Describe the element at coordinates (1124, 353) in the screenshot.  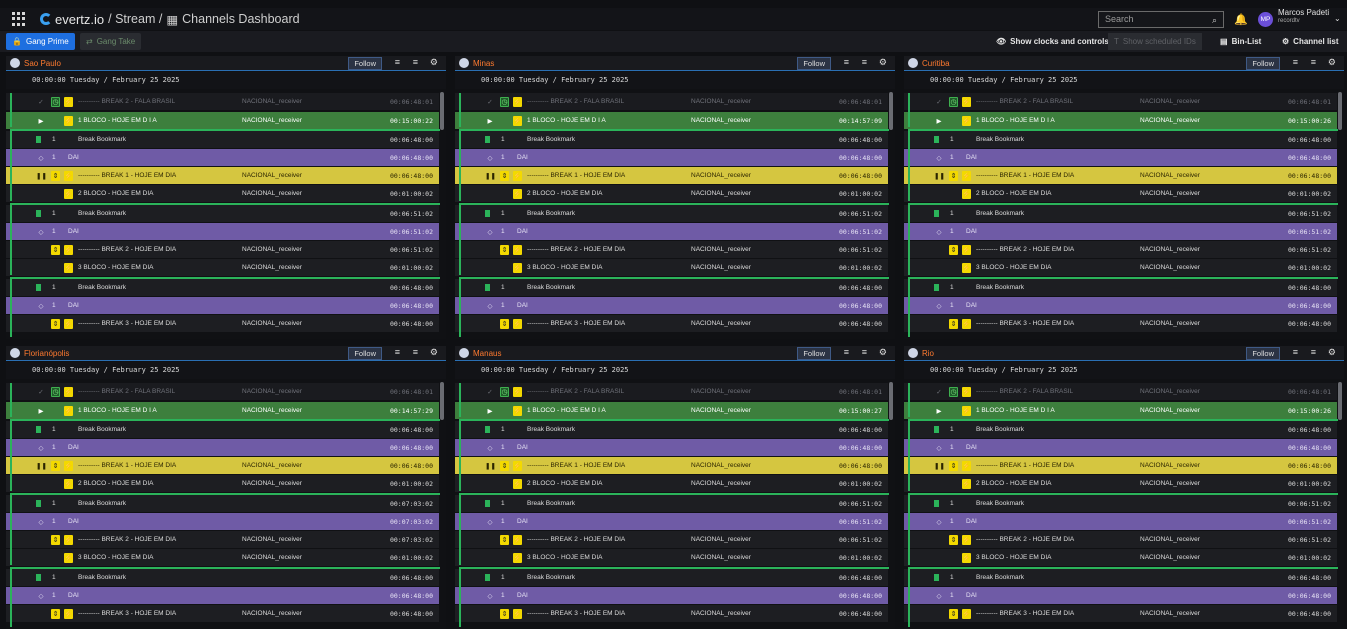
I see `panel-header: Rio Follow ≡ ≡ ⚙` at that location.